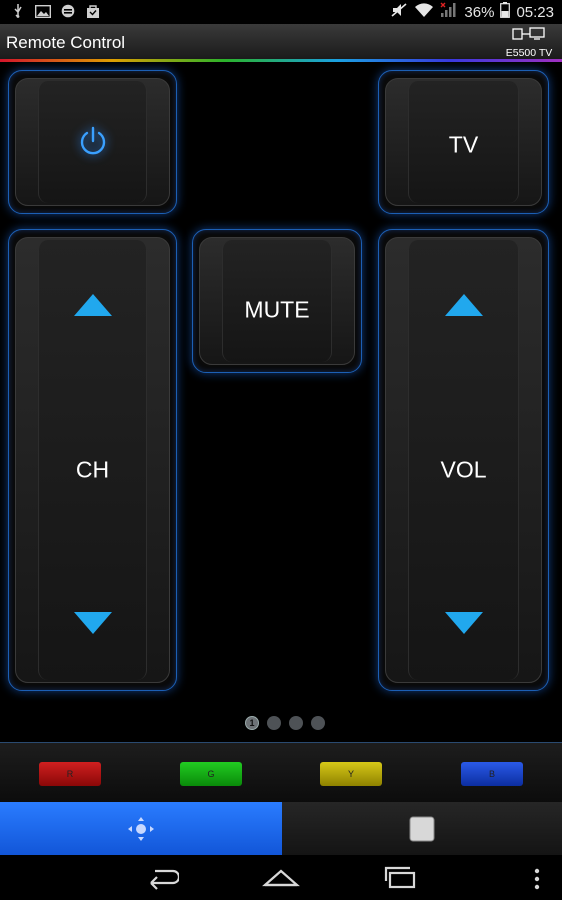 This screenshot has width=562, height=900. What do you see at coordinates (463, 469) in the screenshot?
I see `volume-label: VOL` at bounding box center [463, 469].